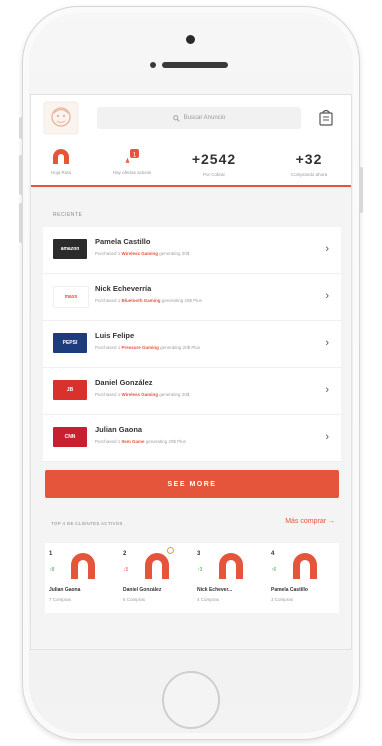  Describe the element at coordinates (361, 190) in the screenshot. I see `power-button` at that location.